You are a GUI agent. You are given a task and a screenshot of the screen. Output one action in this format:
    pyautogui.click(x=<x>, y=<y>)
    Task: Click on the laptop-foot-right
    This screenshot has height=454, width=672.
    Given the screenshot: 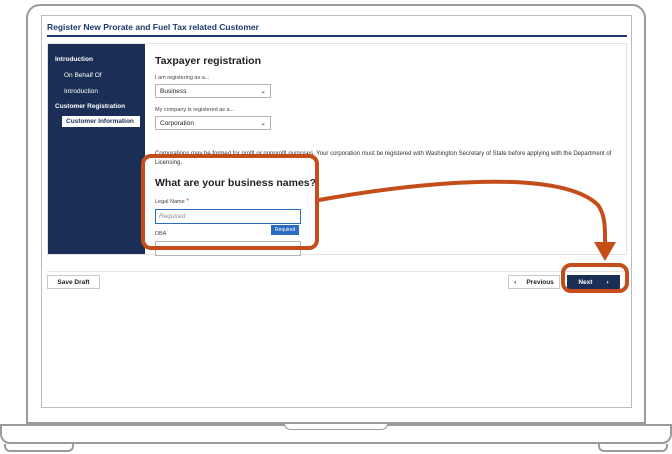 What is the action you would take?
    pyautogui.click(x=633, y=448)
    